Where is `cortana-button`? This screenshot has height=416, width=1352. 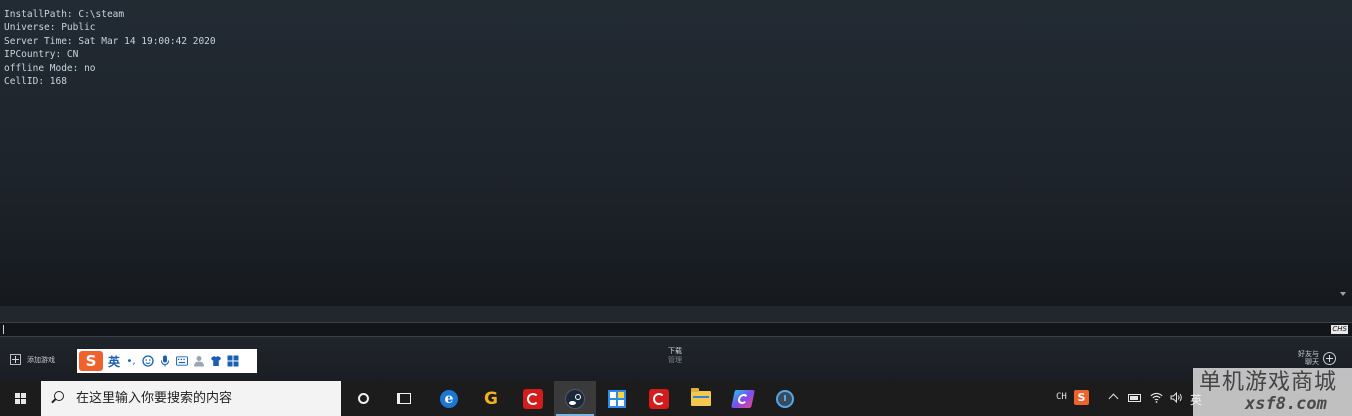 cortana-button is located at coordinates (363, 398).